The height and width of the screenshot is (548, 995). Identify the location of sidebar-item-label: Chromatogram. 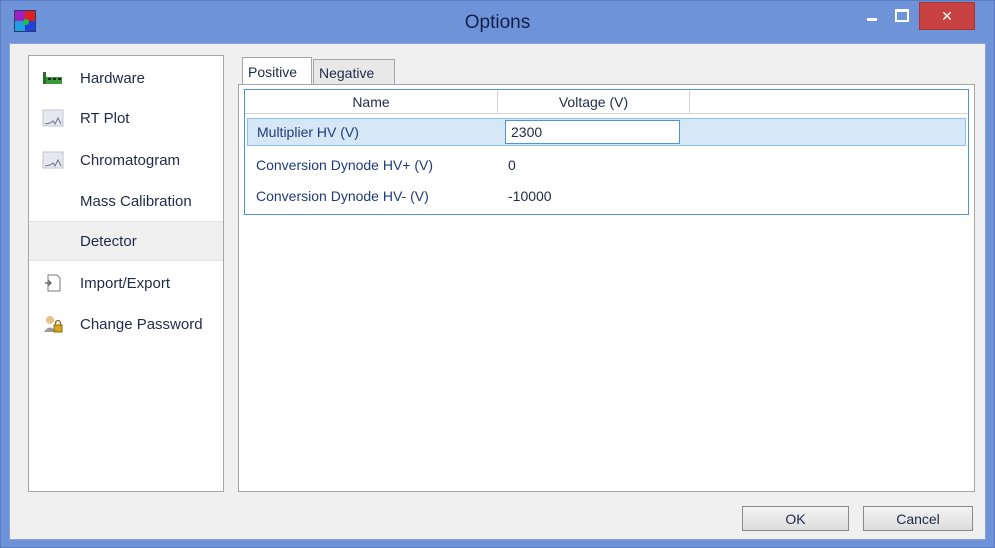
(130, 160).